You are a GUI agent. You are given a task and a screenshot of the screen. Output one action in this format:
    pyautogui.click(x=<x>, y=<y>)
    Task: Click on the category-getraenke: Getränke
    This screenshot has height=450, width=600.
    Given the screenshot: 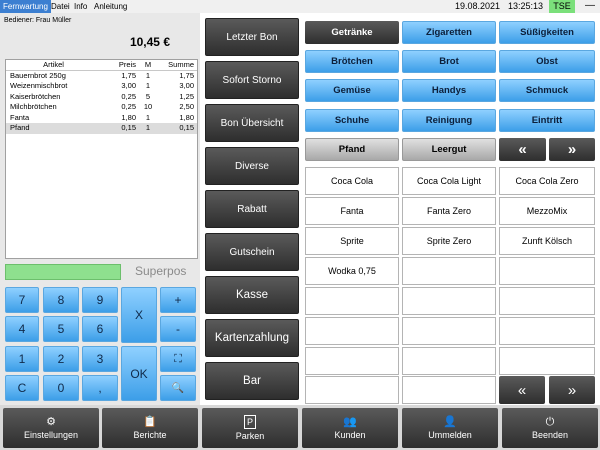 What is the action you would take?
    pyautogui.click(x=352, y=32)
    